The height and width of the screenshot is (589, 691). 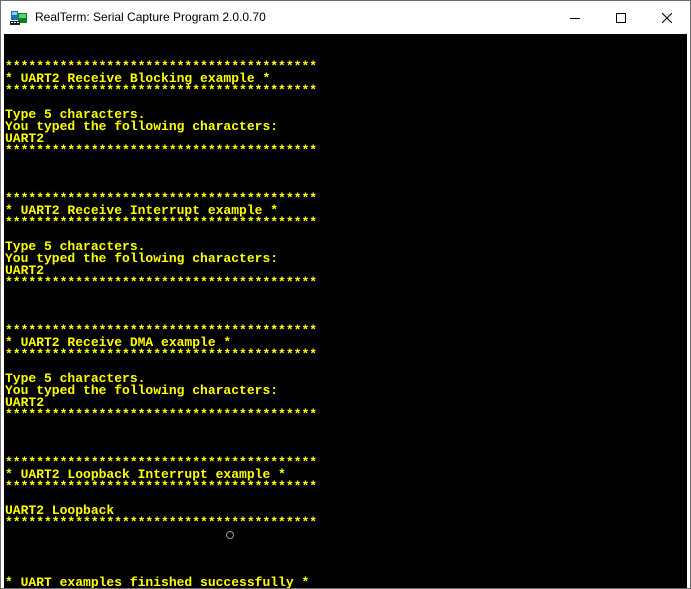 I want to click on minimize-icon, so click(x=575, y=18).